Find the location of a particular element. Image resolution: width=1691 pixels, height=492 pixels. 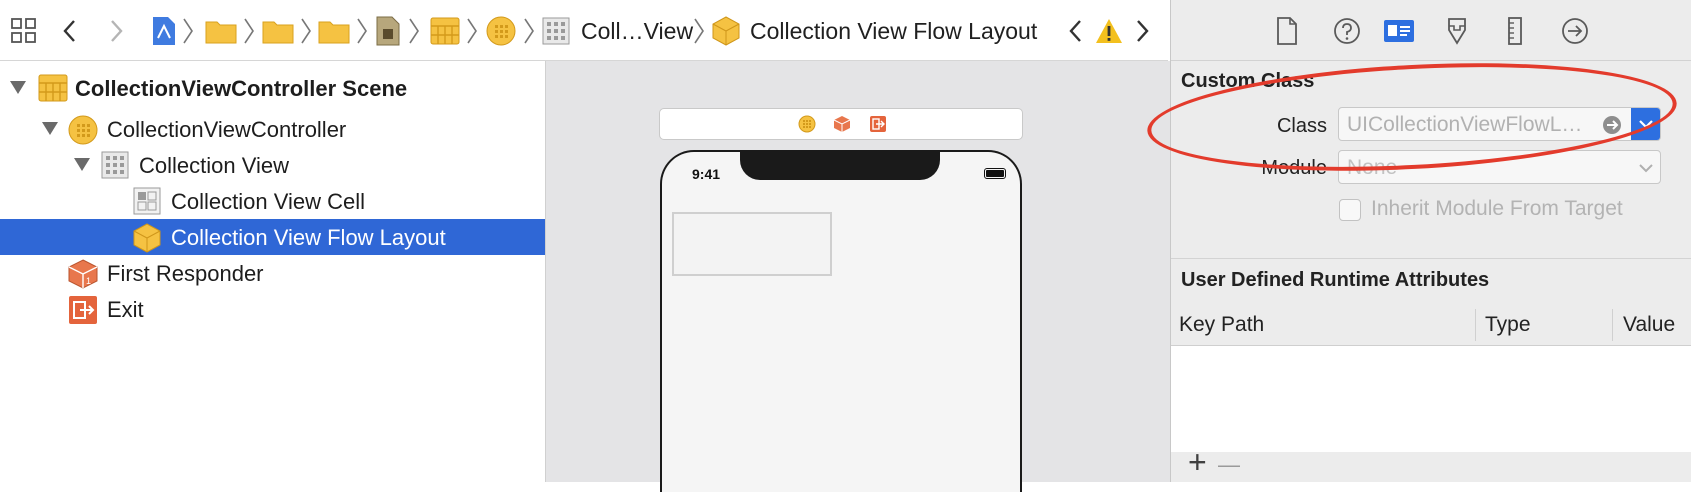

go-to-class-icon is located at coordinates (1612, 125).